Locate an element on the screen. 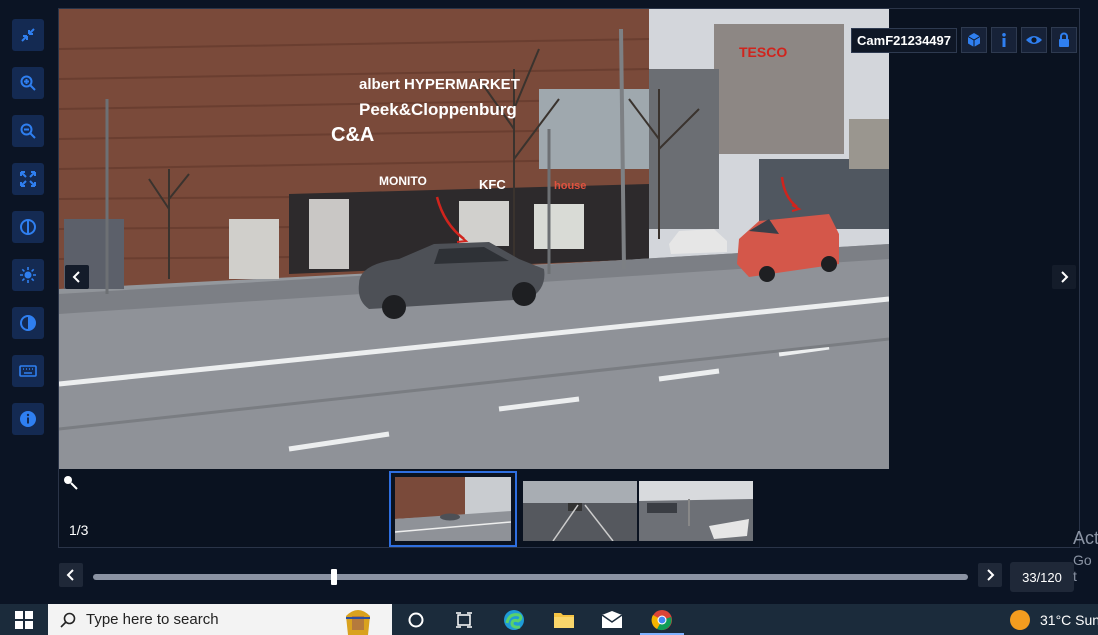  lock-icon is located at coordinates (1064, 39).